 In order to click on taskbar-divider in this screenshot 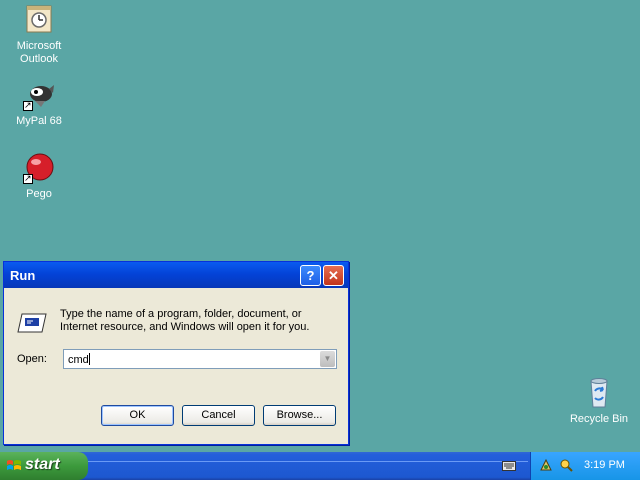, I will do `click(308, 461)`.